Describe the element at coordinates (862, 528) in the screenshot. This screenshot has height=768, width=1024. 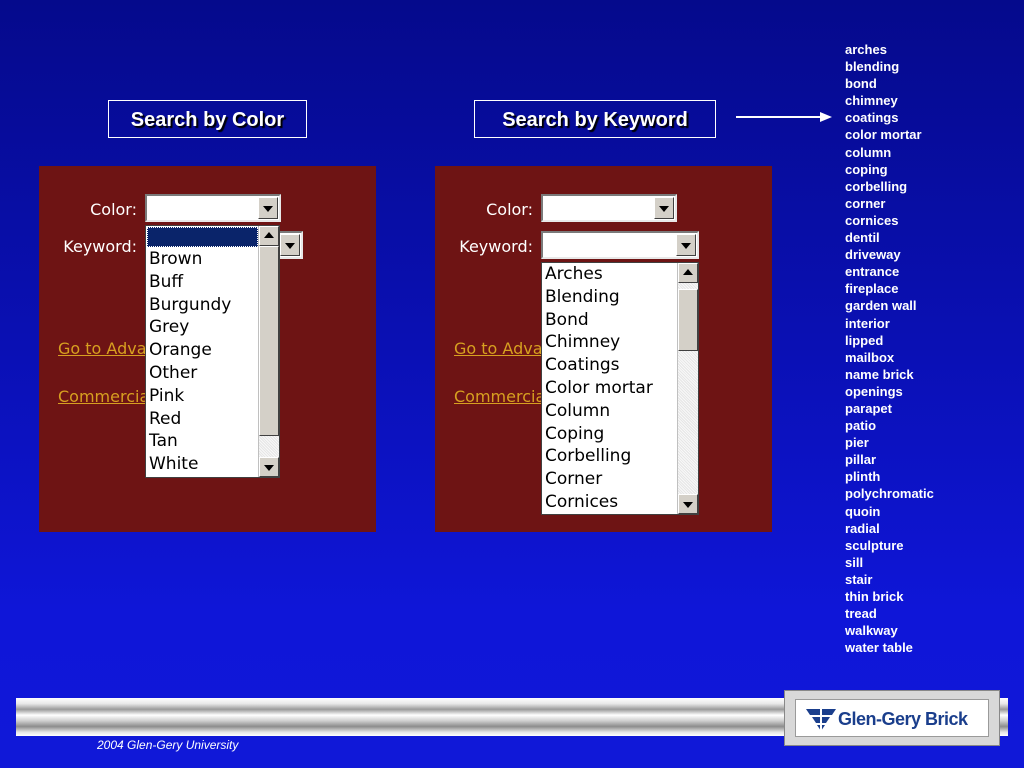
I see `keyword-list-item: radial` at that location.